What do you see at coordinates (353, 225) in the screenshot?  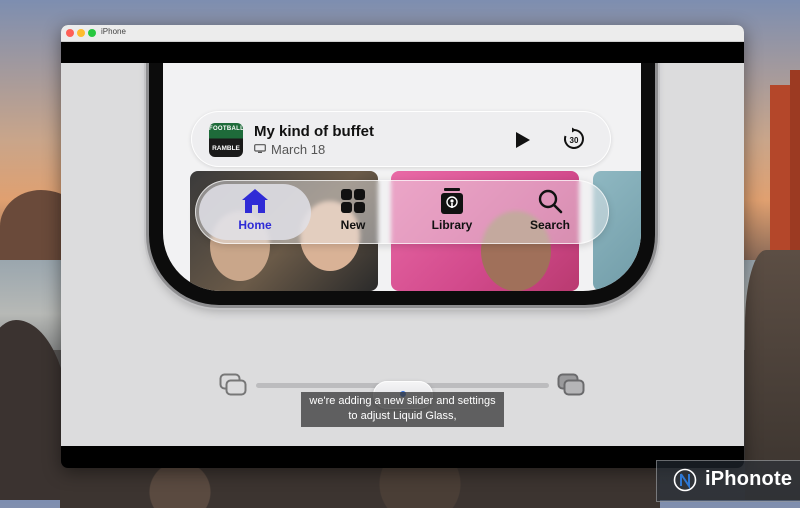 I see `tab-label-new: New` at bounding box center [353, 225].